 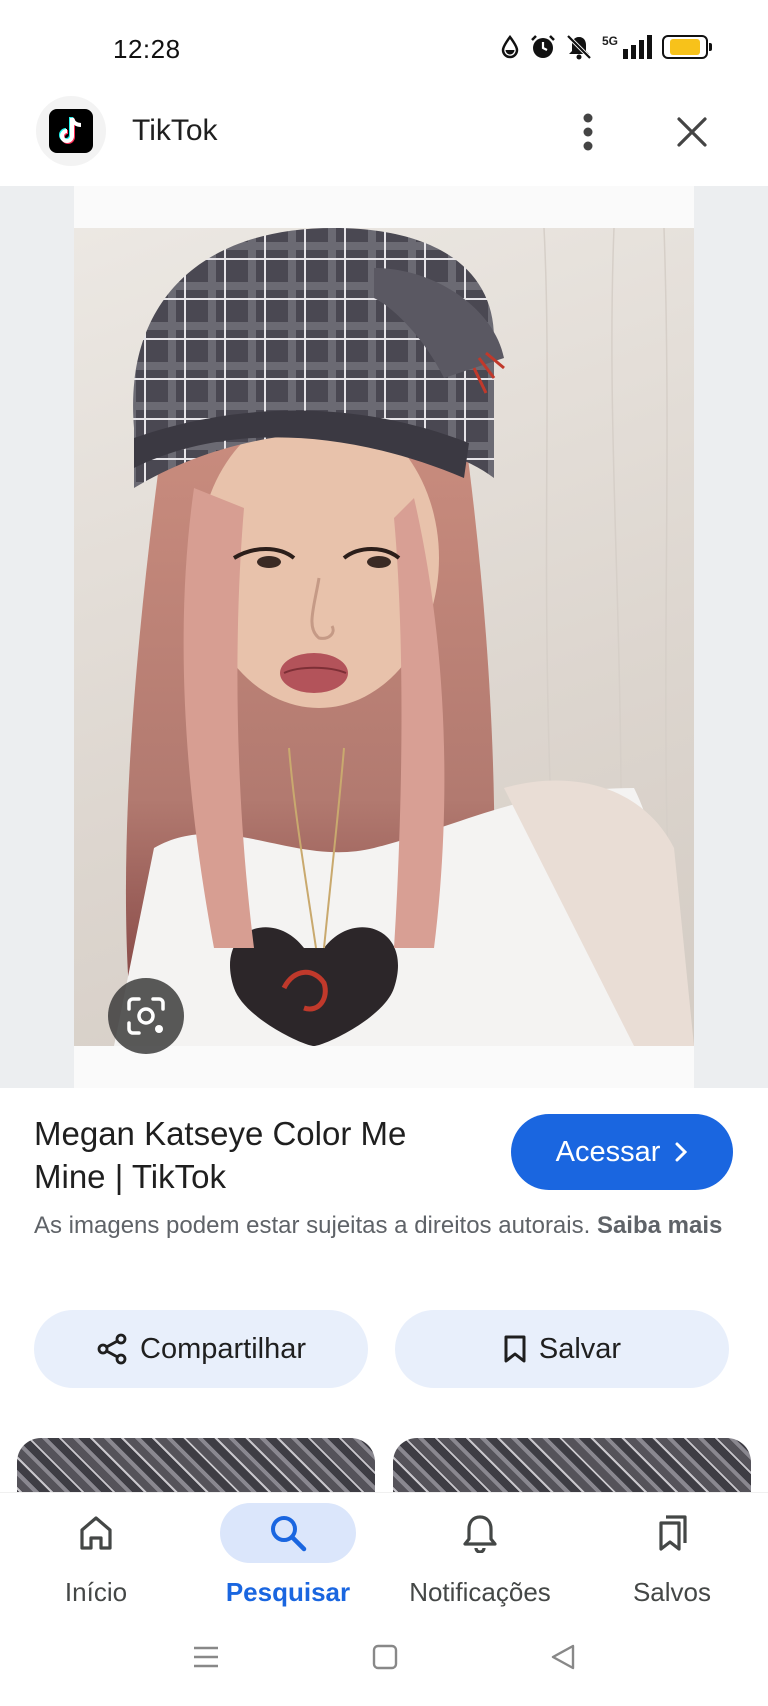 What do you see at coordinates (563, 1659) in the screenshot?
I see `back-icon` at bounding box center [563, 1659].